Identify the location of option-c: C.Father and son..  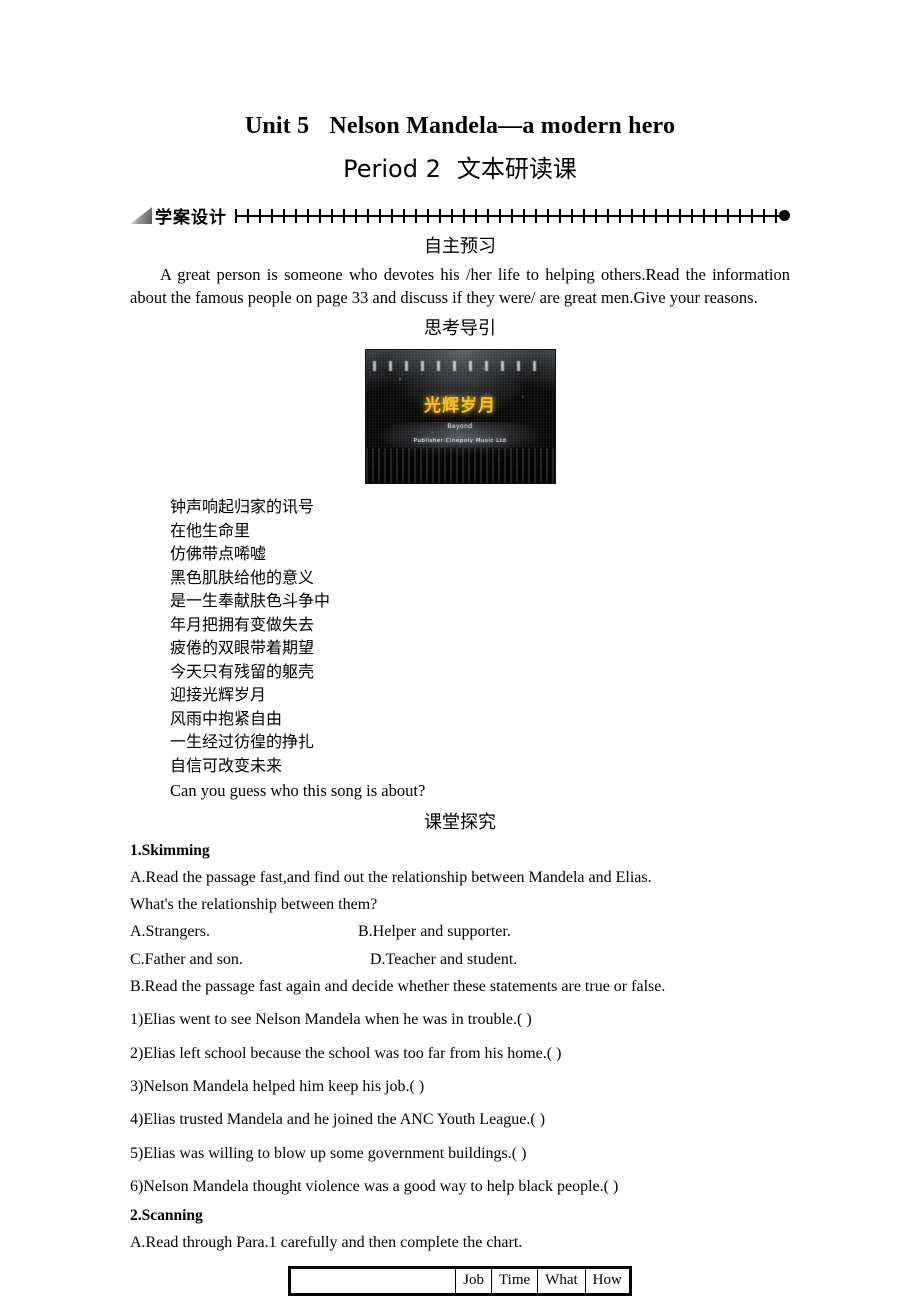
(250, 960).